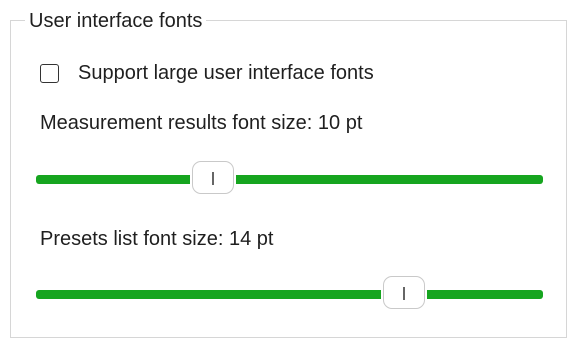 The image size is (580, 358). I want to click on measurement-font-size-slider, so click(289, 179).